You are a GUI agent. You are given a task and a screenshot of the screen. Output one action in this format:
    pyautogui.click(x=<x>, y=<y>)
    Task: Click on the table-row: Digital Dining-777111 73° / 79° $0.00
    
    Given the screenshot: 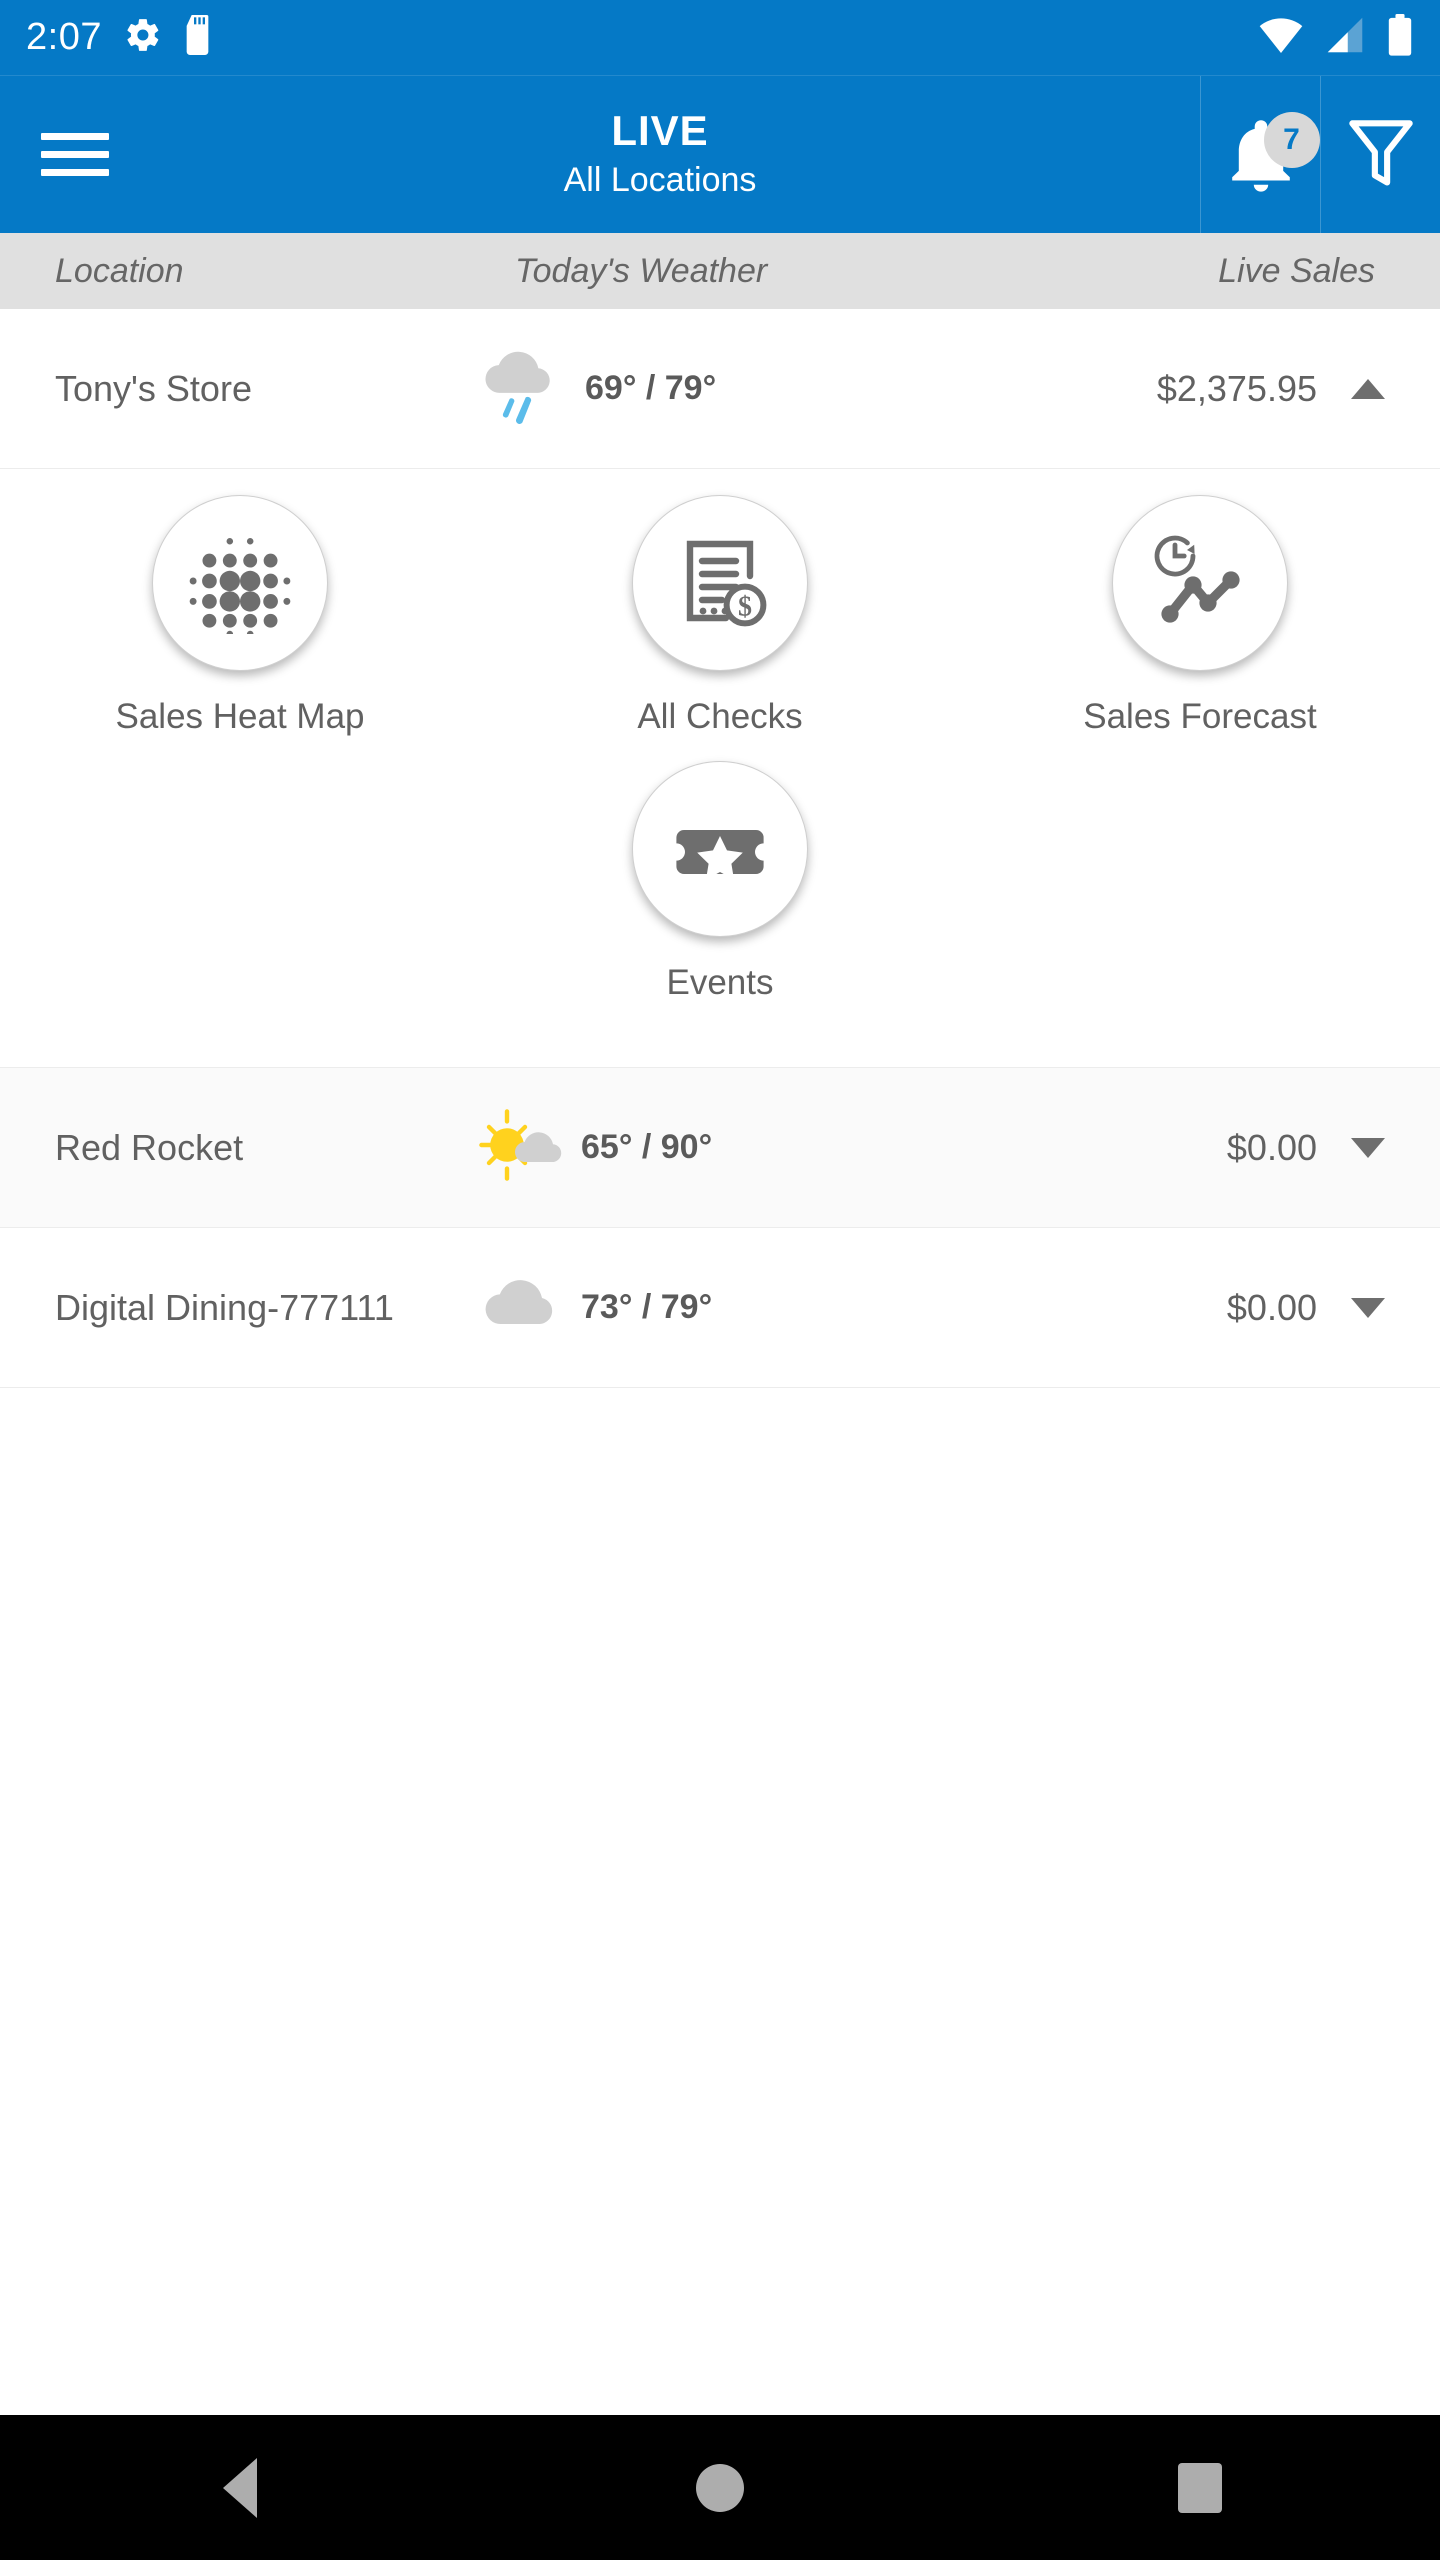 What is the action you would take?
    pyautogui.click(x=720, y=1308)
    